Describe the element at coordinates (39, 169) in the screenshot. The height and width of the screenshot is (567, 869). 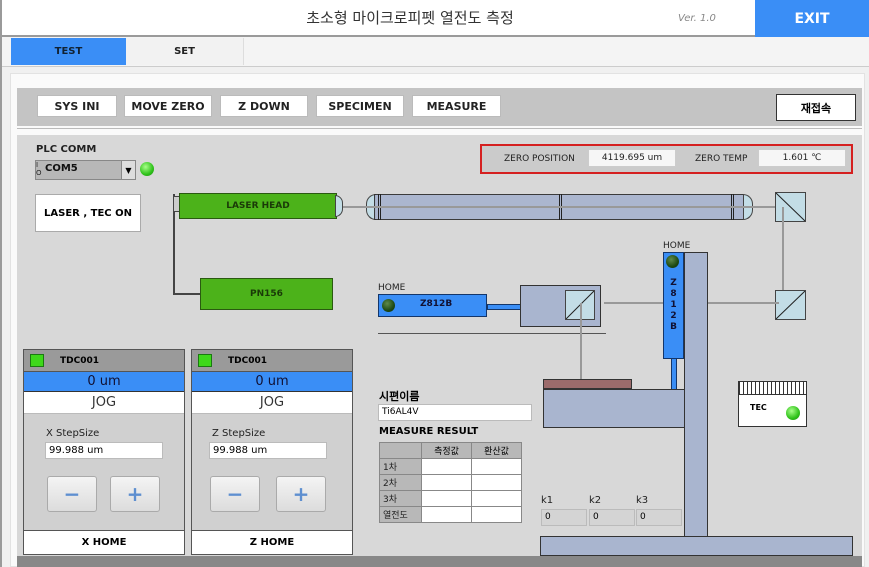
I see `io-icon: IO` at that location.